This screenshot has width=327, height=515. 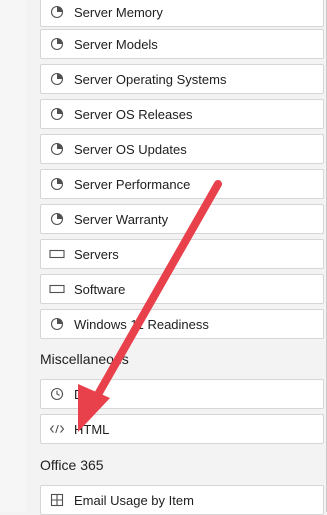 I want to click on catalog-item-date: Date, so click(x=182, y=394).